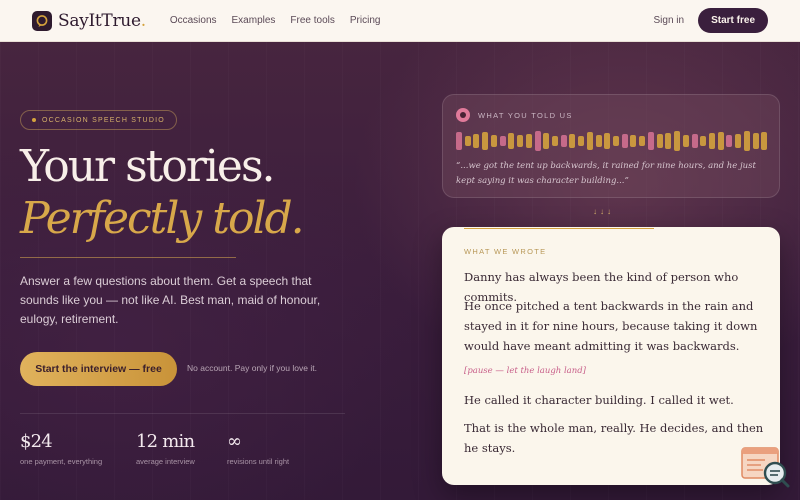 This screenshot has height=500, width=800. What do you see at coordinates (34, 120) in the screenshot?
I see `badge-dot-icon` at bounding box center [34, 120].